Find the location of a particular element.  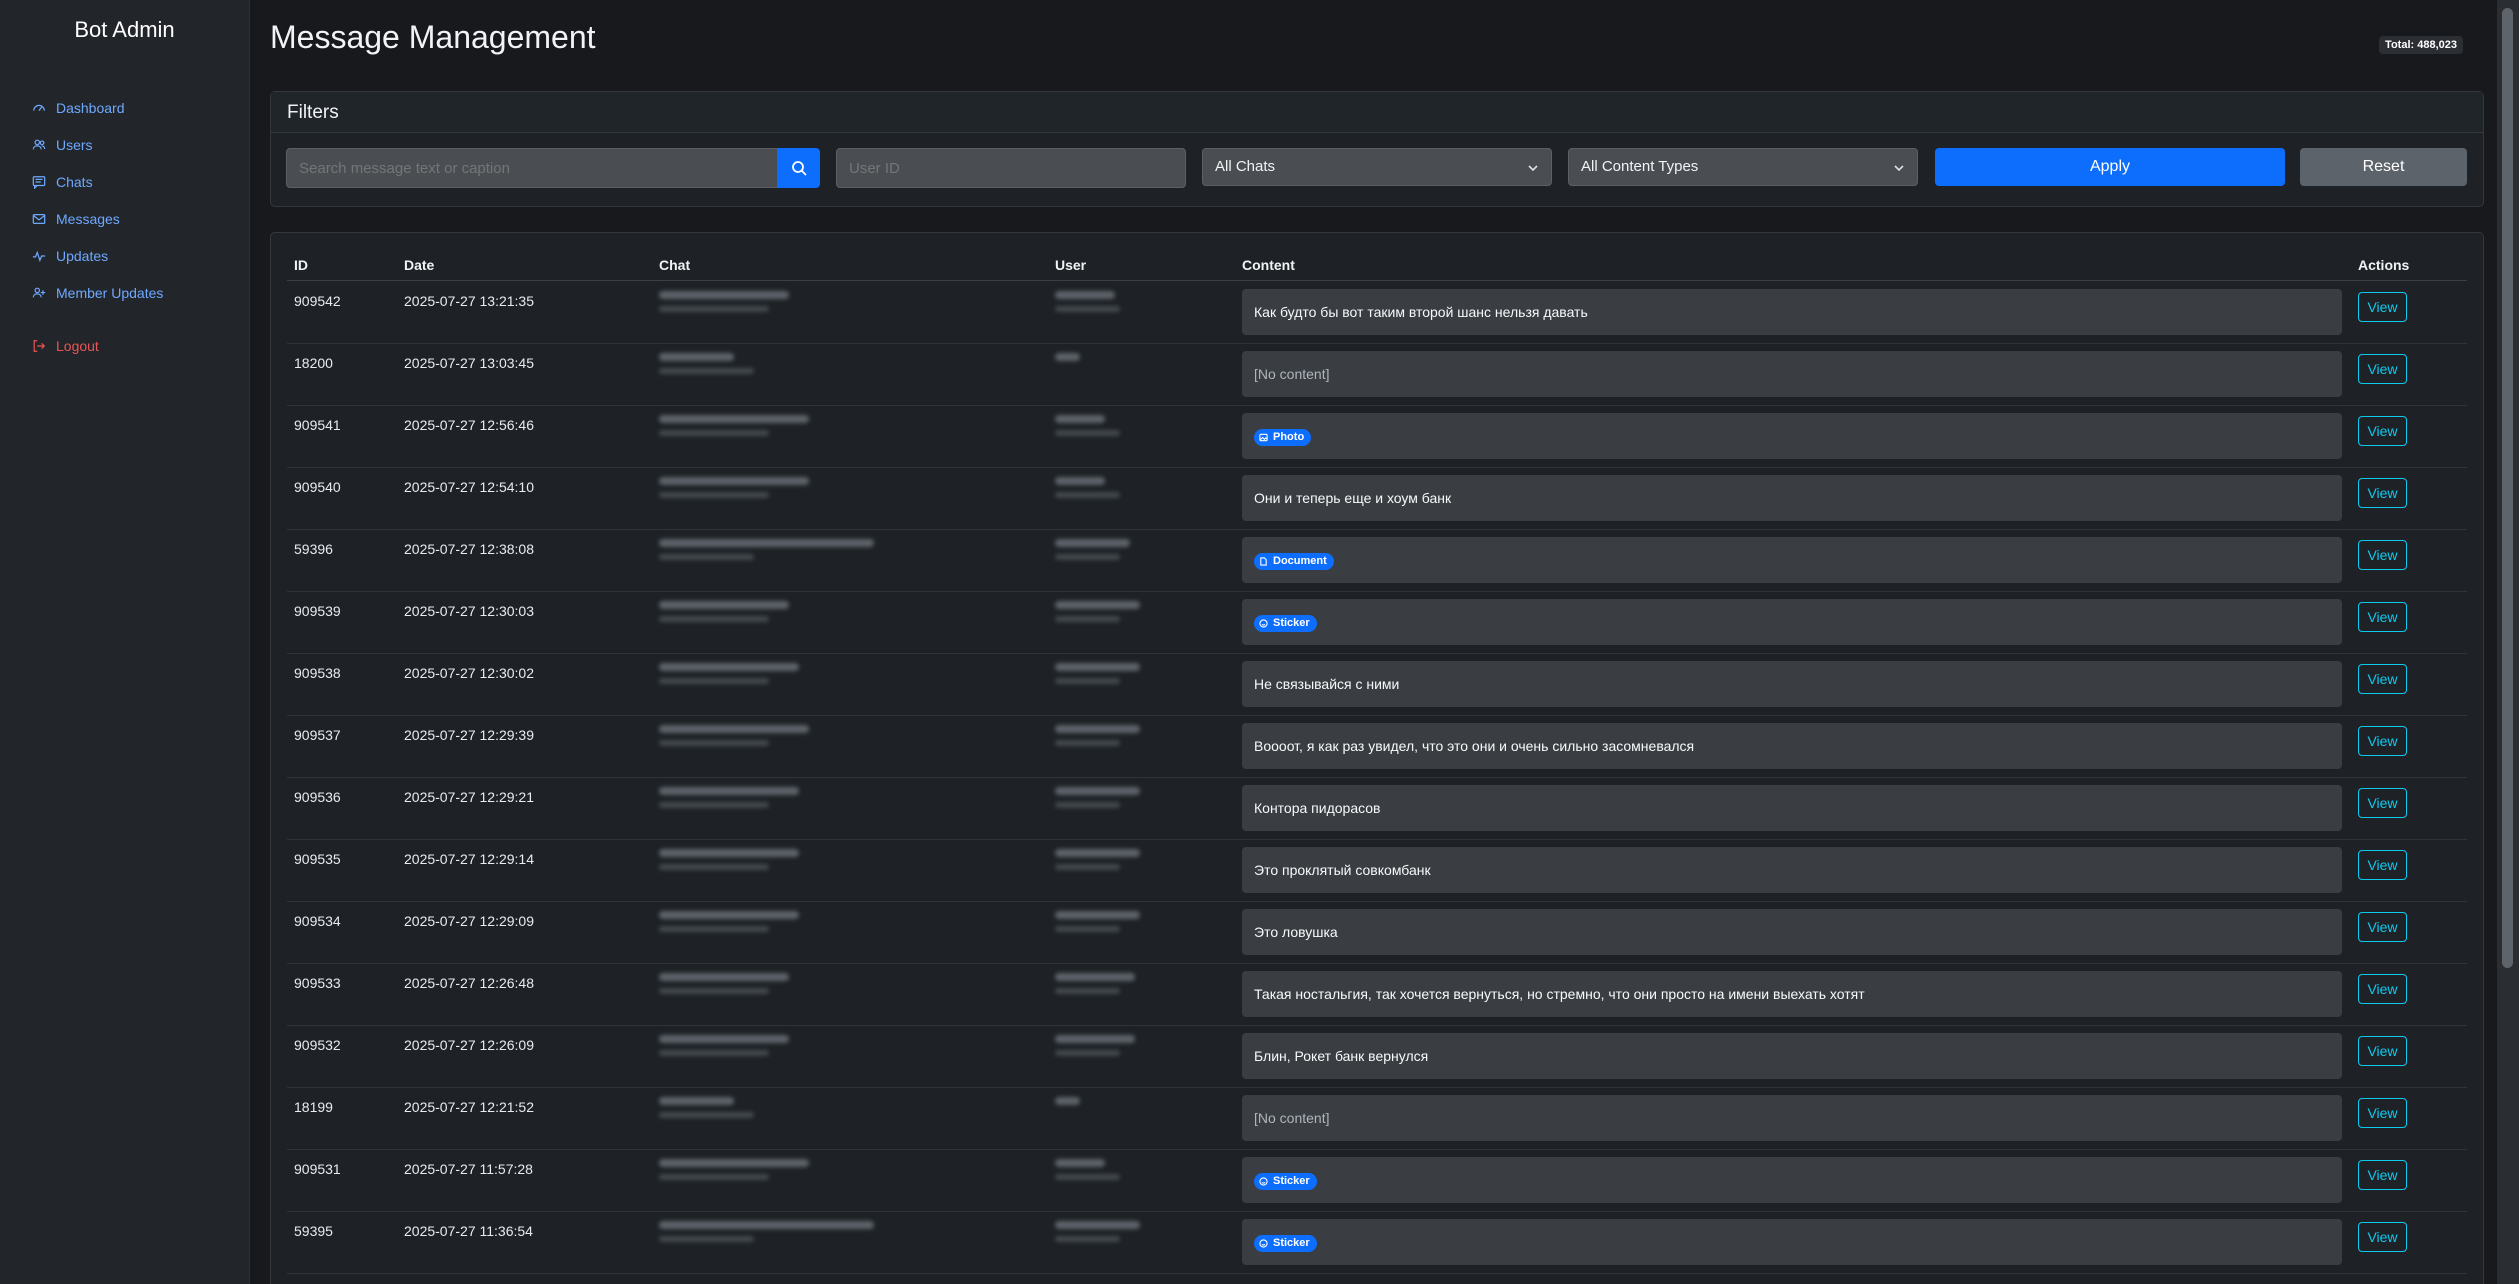

message-id: 909537 is located at coordinates (317, 735).